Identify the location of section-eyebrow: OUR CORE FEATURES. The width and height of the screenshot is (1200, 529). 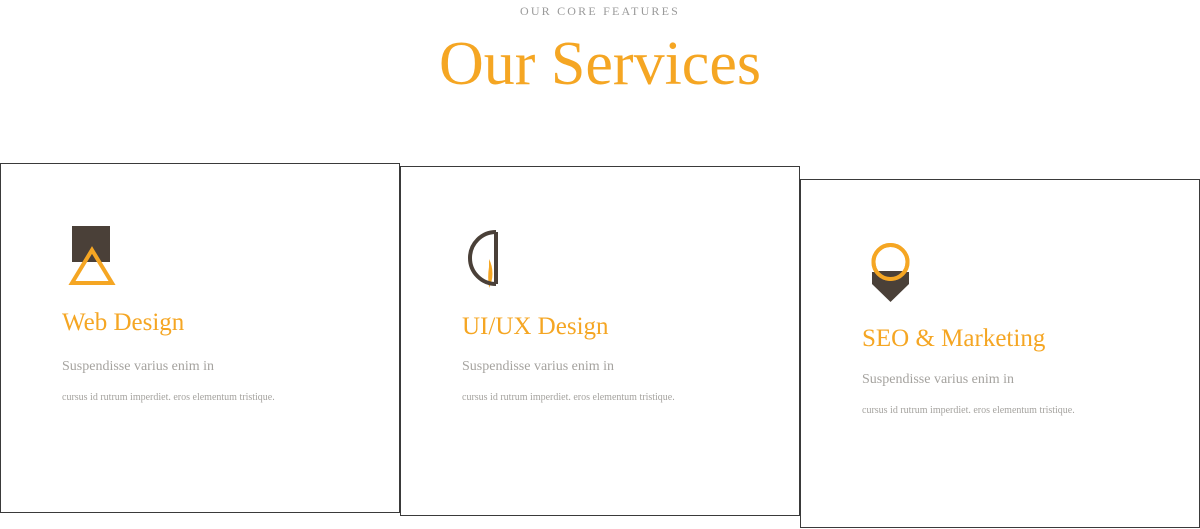
(600, 11).